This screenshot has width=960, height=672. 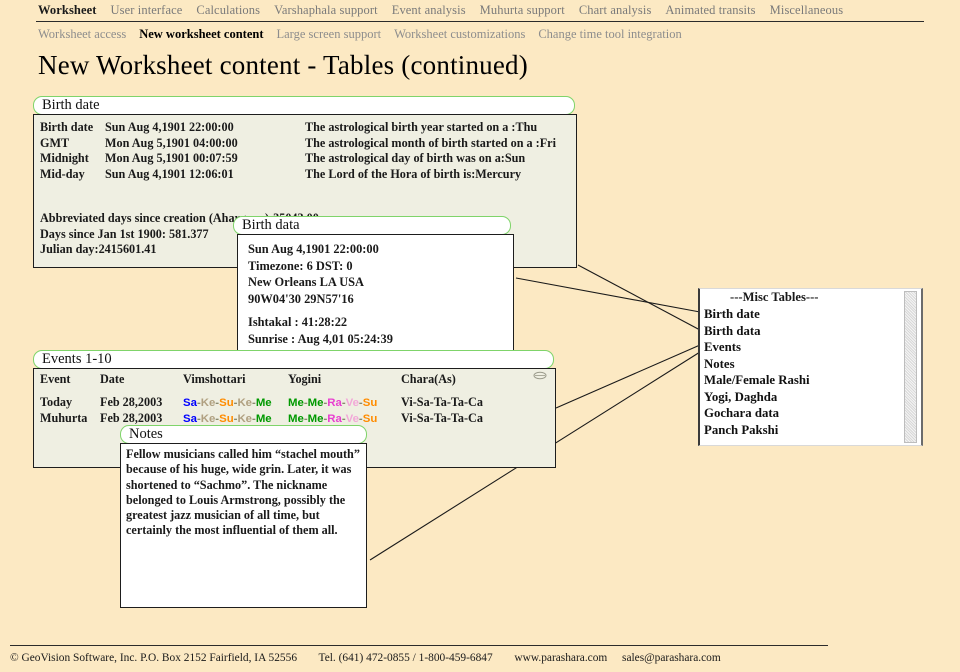 What do you see at coordinates (55, 142) in the screenshot?
I see `birth-date-row-label: GMT` at bounding box center [55, 142].